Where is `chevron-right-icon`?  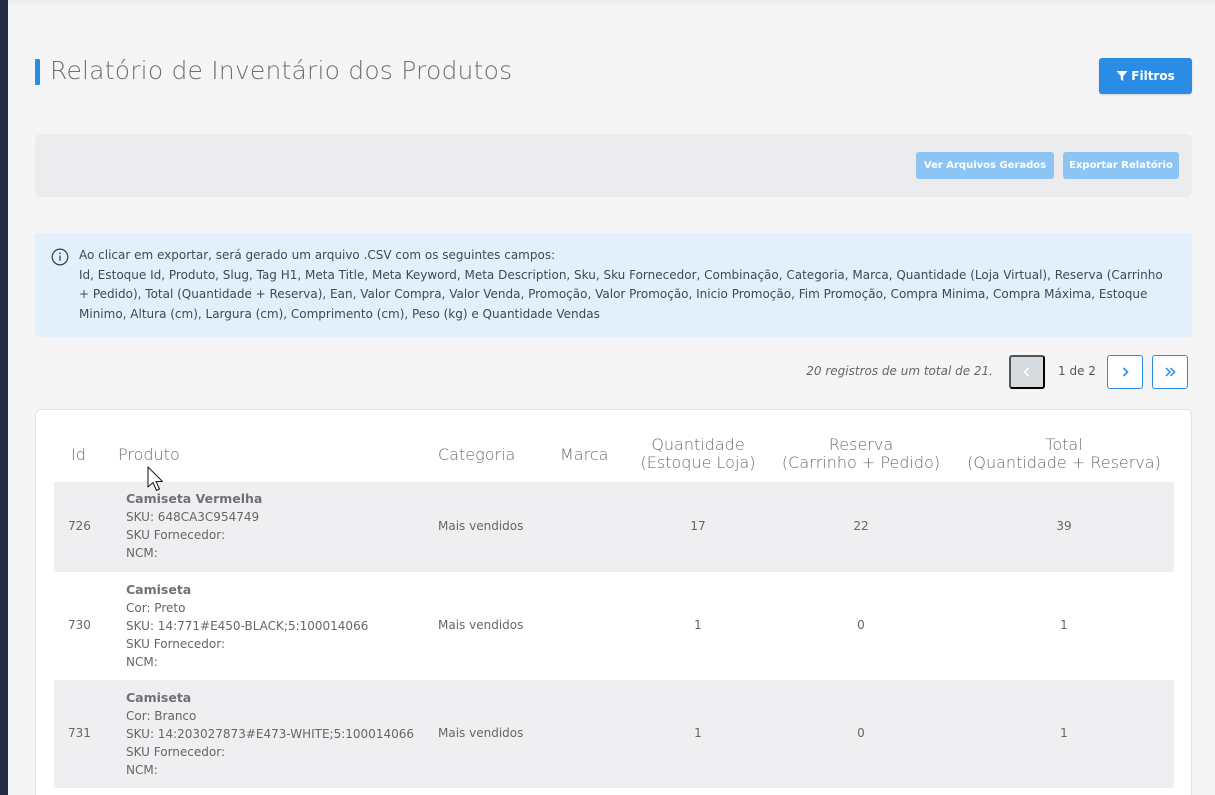
chevron-right-icon is located at coordinates (1125, 372).